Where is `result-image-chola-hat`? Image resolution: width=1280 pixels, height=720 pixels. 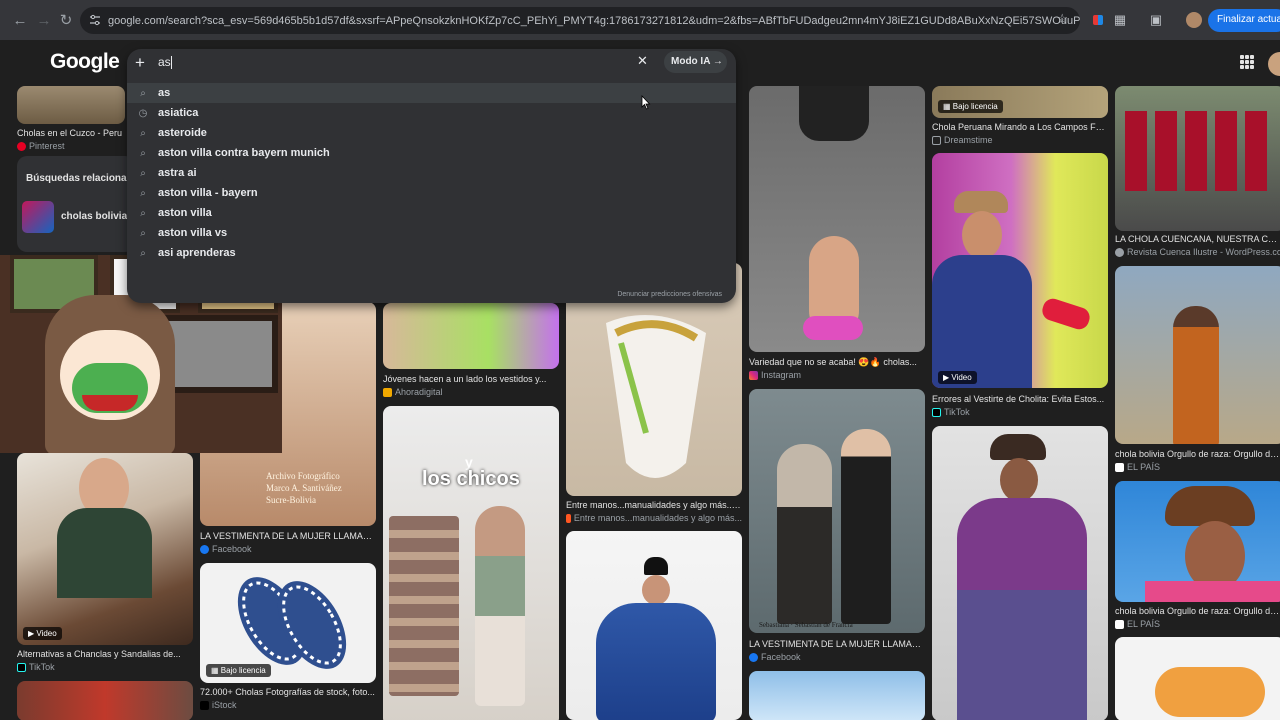 result-image-chola-hat is located at coordinates (1197, 541).